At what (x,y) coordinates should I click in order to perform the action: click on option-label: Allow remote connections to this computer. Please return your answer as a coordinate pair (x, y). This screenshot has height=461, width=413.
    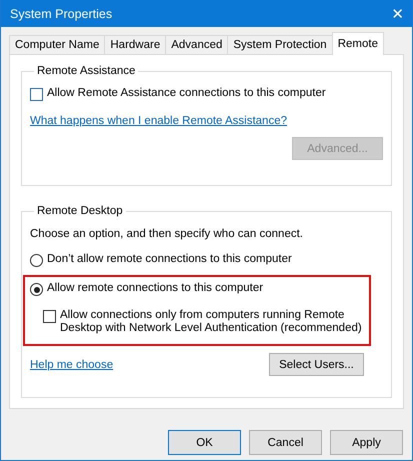
    Looking at the image, I should click on (155, 288).